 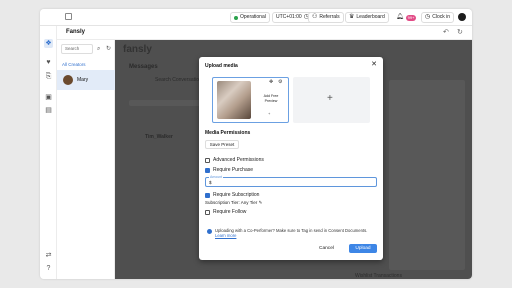 What do you see at coordinates (233, 170) in the screenshot?
I see `require-purchase-label: Require Purchase` at bounding box center [233, 170].